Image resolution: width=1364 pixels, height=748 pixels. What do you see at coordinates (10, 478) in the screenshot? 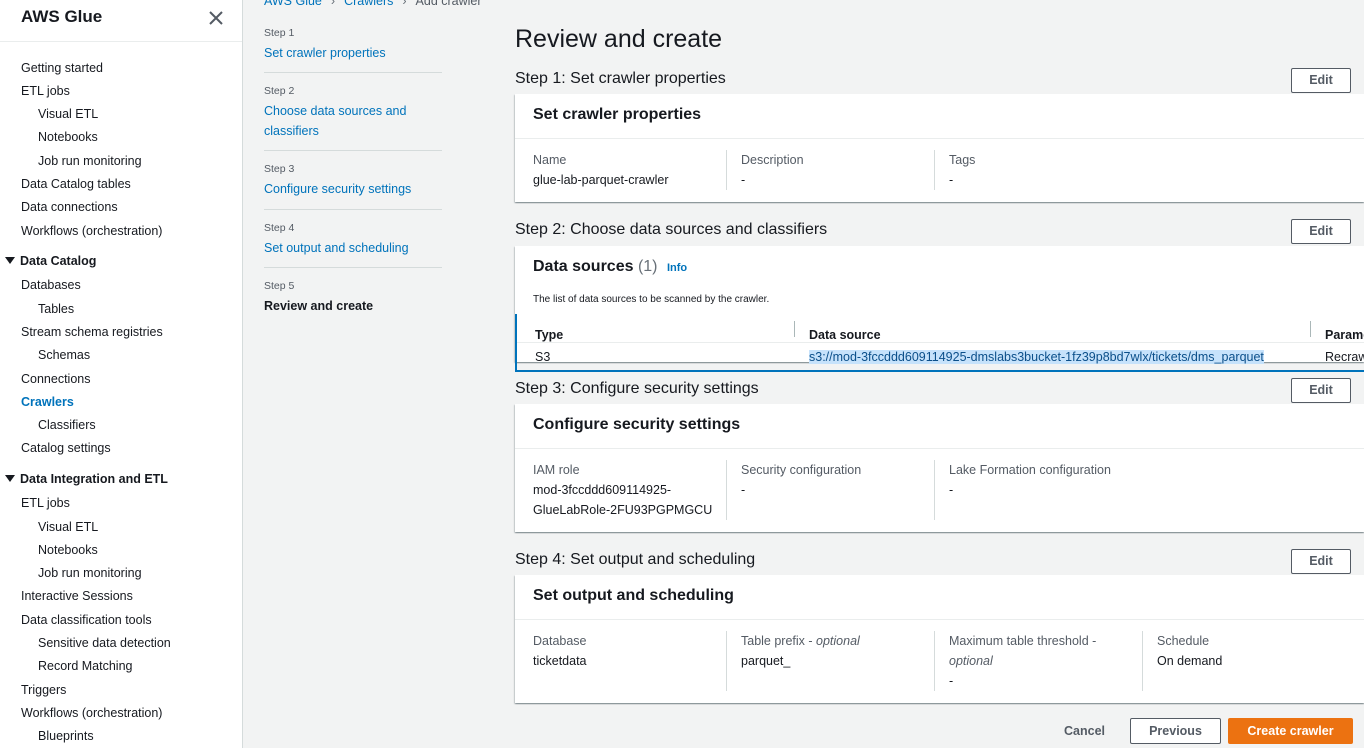
I see `caret-down-icon` at bounding box center [10, 478].